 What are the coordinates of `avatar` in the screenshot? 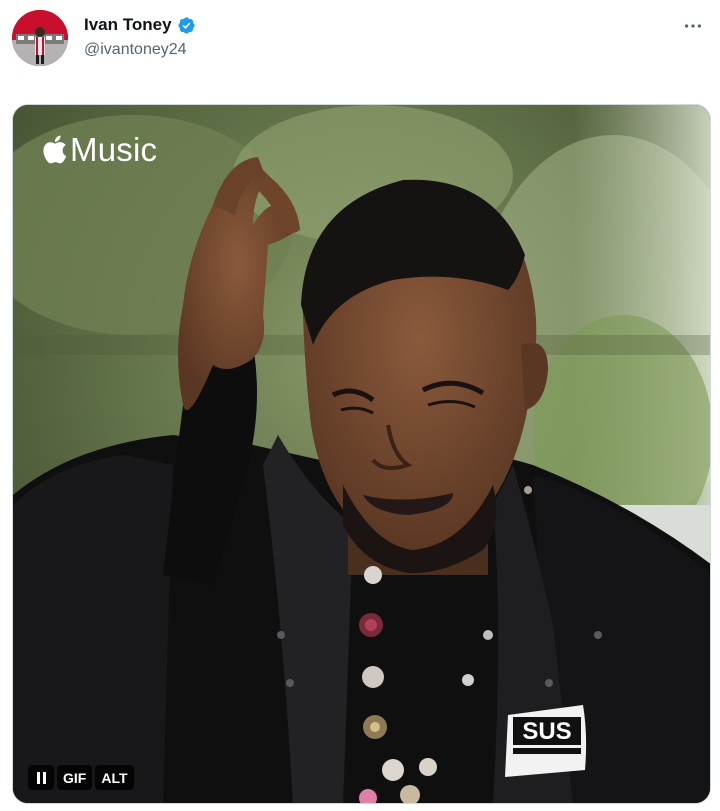 It's located at (40, 38).